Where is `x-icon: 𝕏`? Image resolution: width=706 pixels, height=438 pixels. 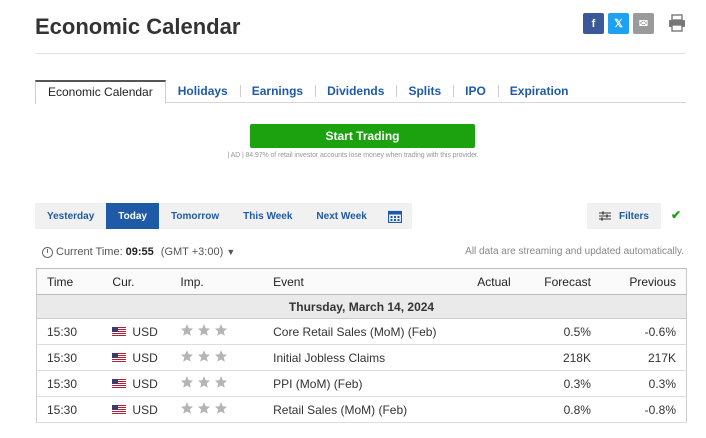 x-icon: 𝕏 is located at coordinates (618, 24).